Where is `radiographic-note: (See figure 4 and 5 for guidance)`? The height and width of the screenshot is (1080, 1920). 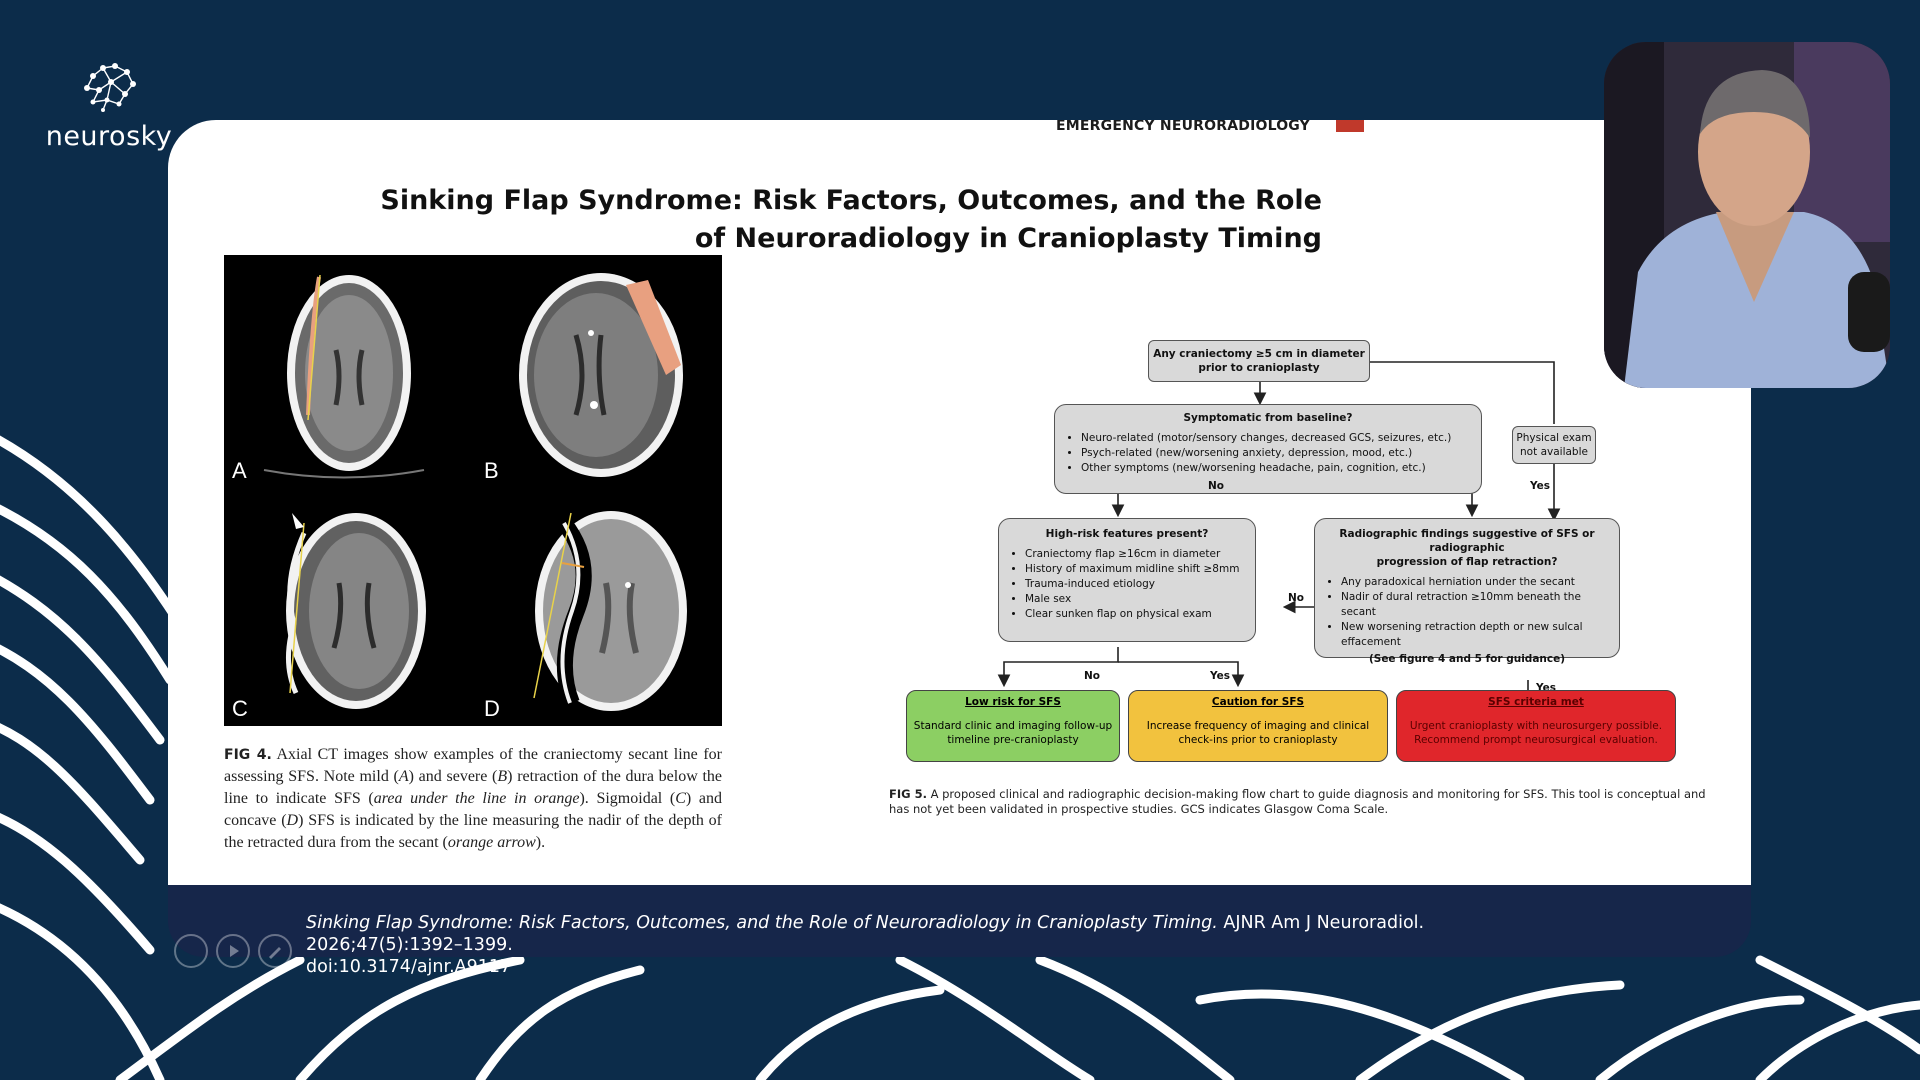
radiographic-note: (See figure 4 and 5 for guidance) is located at coordinates (1467, 659).